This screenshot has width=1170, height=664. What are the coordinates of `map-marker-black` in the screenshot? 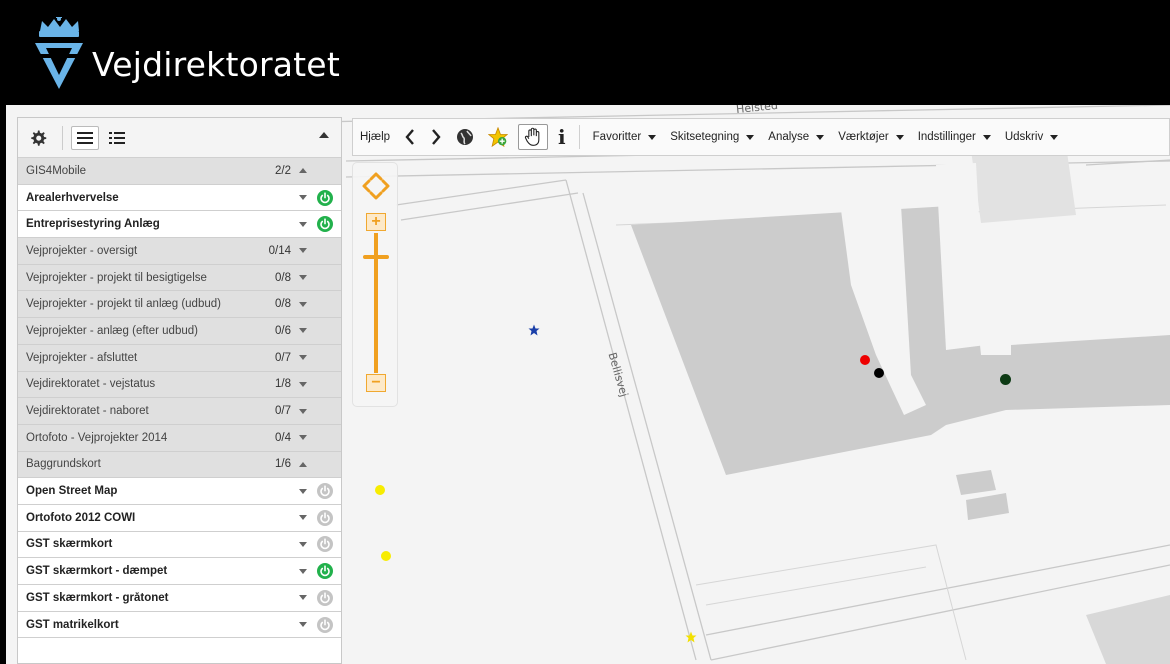 It's located at (879, 373).